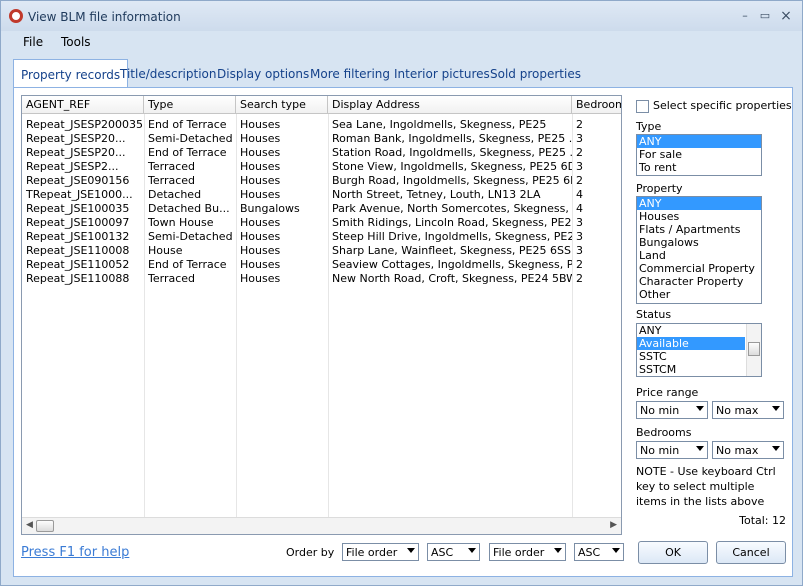 Image resolution: width=803 pixels, height=586 pixels. I want to click on status-scrollbar, so click(753, 350).